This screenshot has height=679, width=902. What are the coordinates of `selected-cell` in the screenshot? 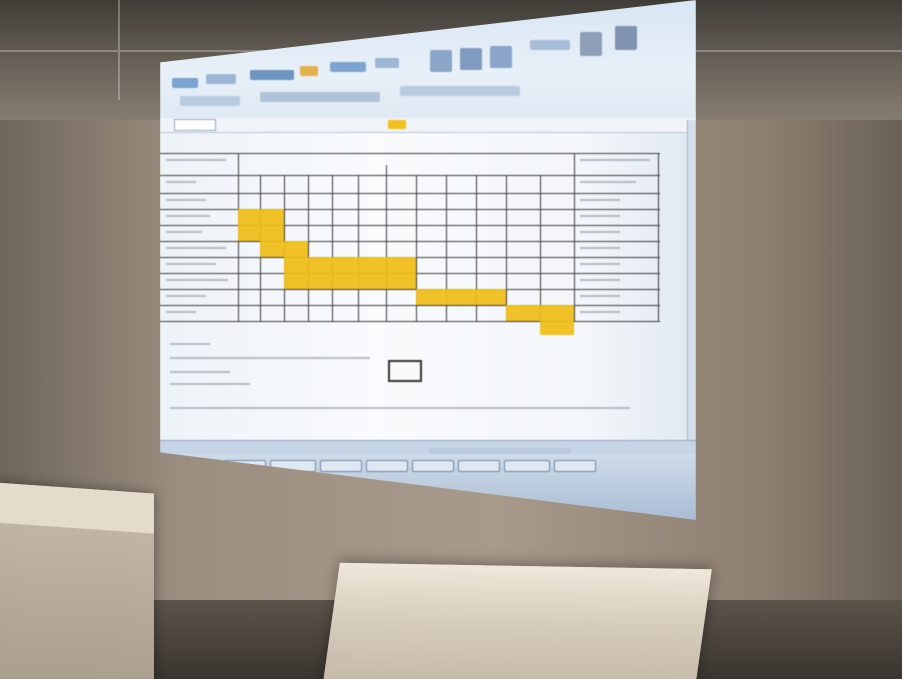 It's located at (405, 371).